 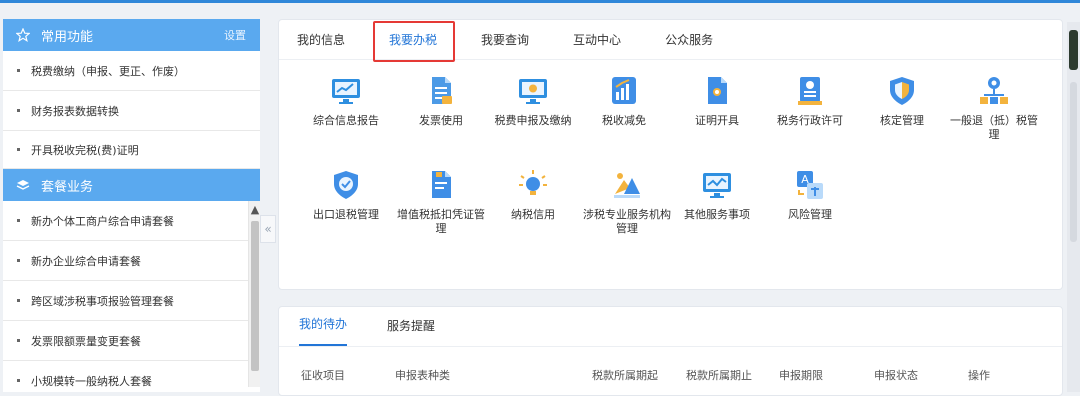 I want to click on page-scroll-track, so click(x=1073, y=162).